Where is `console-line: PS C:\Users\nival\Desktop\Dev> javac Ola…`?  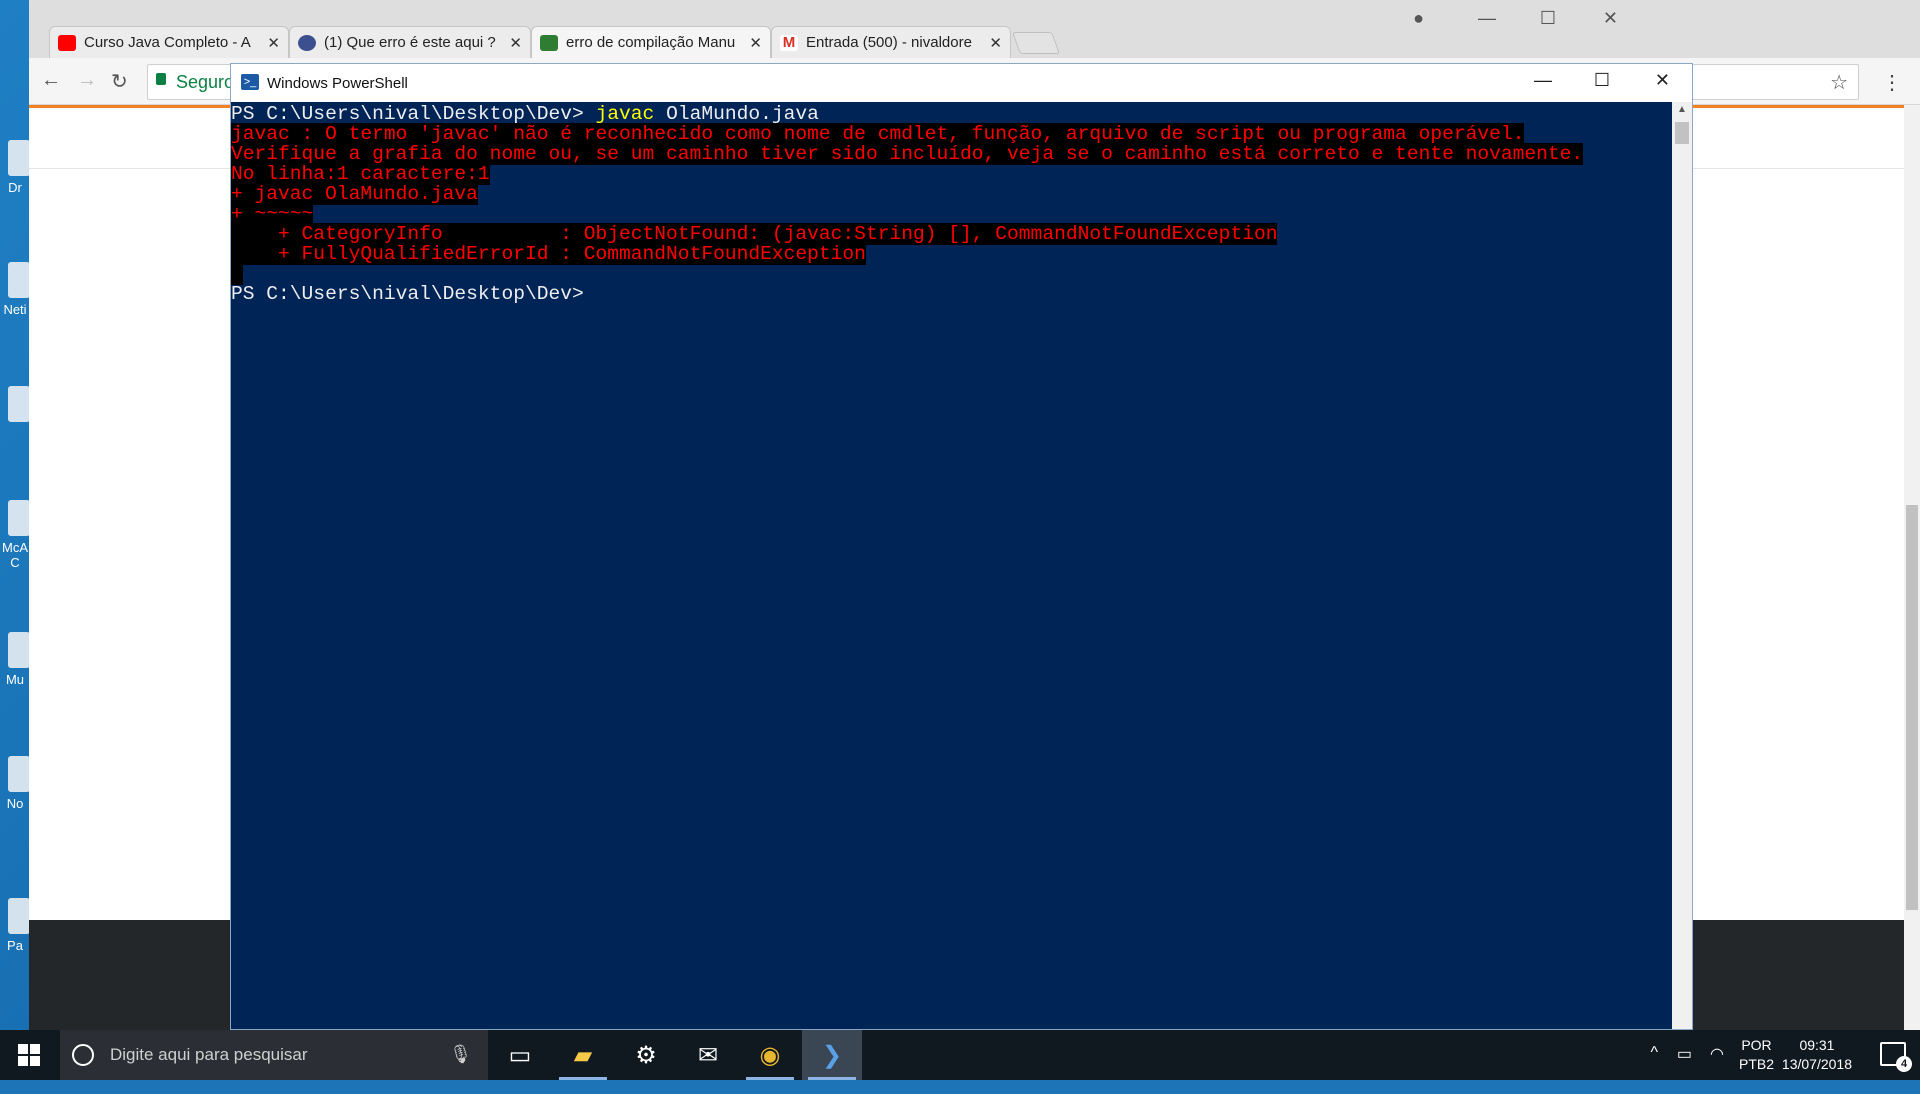 console-line: PS C:\Users\nival\Desktop\Dev> javac Ola… is located at coordinates (525, 114).